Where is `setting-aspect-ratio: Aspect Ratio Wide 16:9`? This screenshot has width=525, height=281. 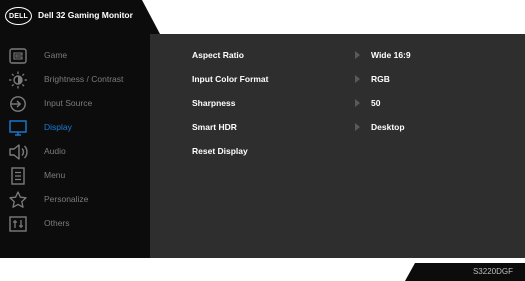 setting-aspect-ratio: Aspect Ratio Wide 16:9 is located at coordinates (337, 56).